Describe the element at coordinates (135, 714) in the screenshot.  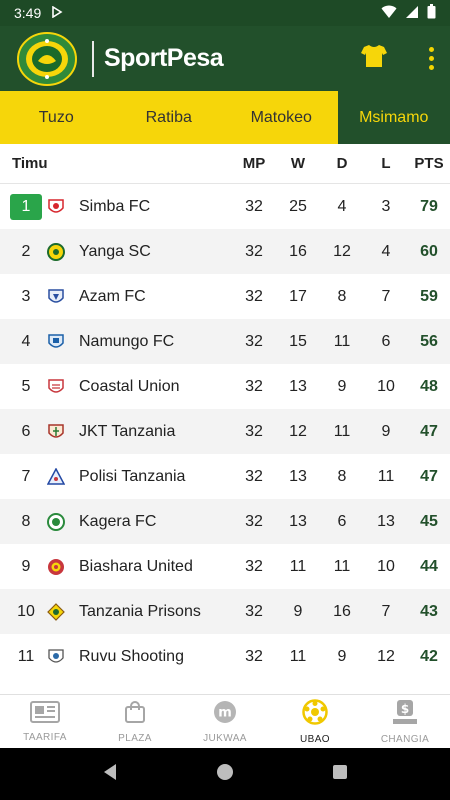
I see `shopping-bag-icon` at that location.